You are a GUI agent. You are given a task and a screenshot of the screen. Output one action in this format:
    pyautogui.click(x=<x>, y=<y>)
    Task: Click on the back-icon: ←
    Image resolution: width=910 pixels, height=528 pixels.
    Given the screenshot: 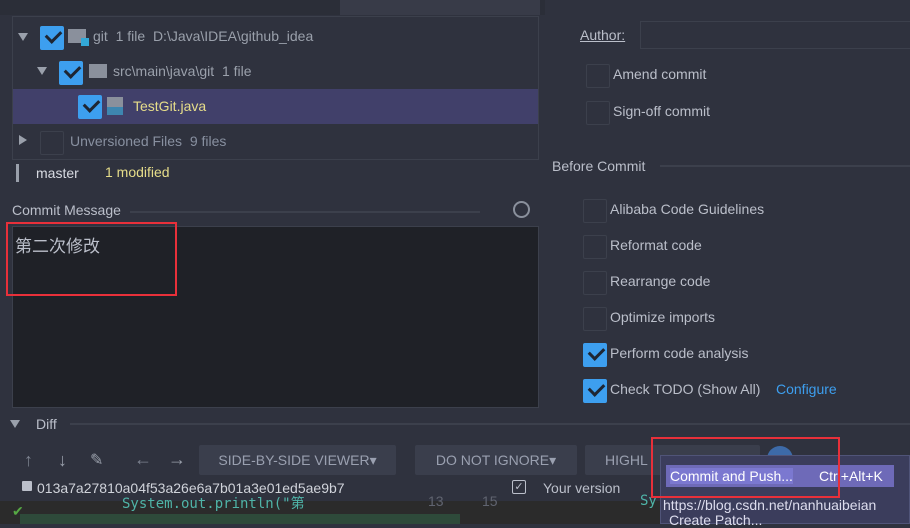 What is the action you would take?
    pyautogui.click(x=143, y=459)
    